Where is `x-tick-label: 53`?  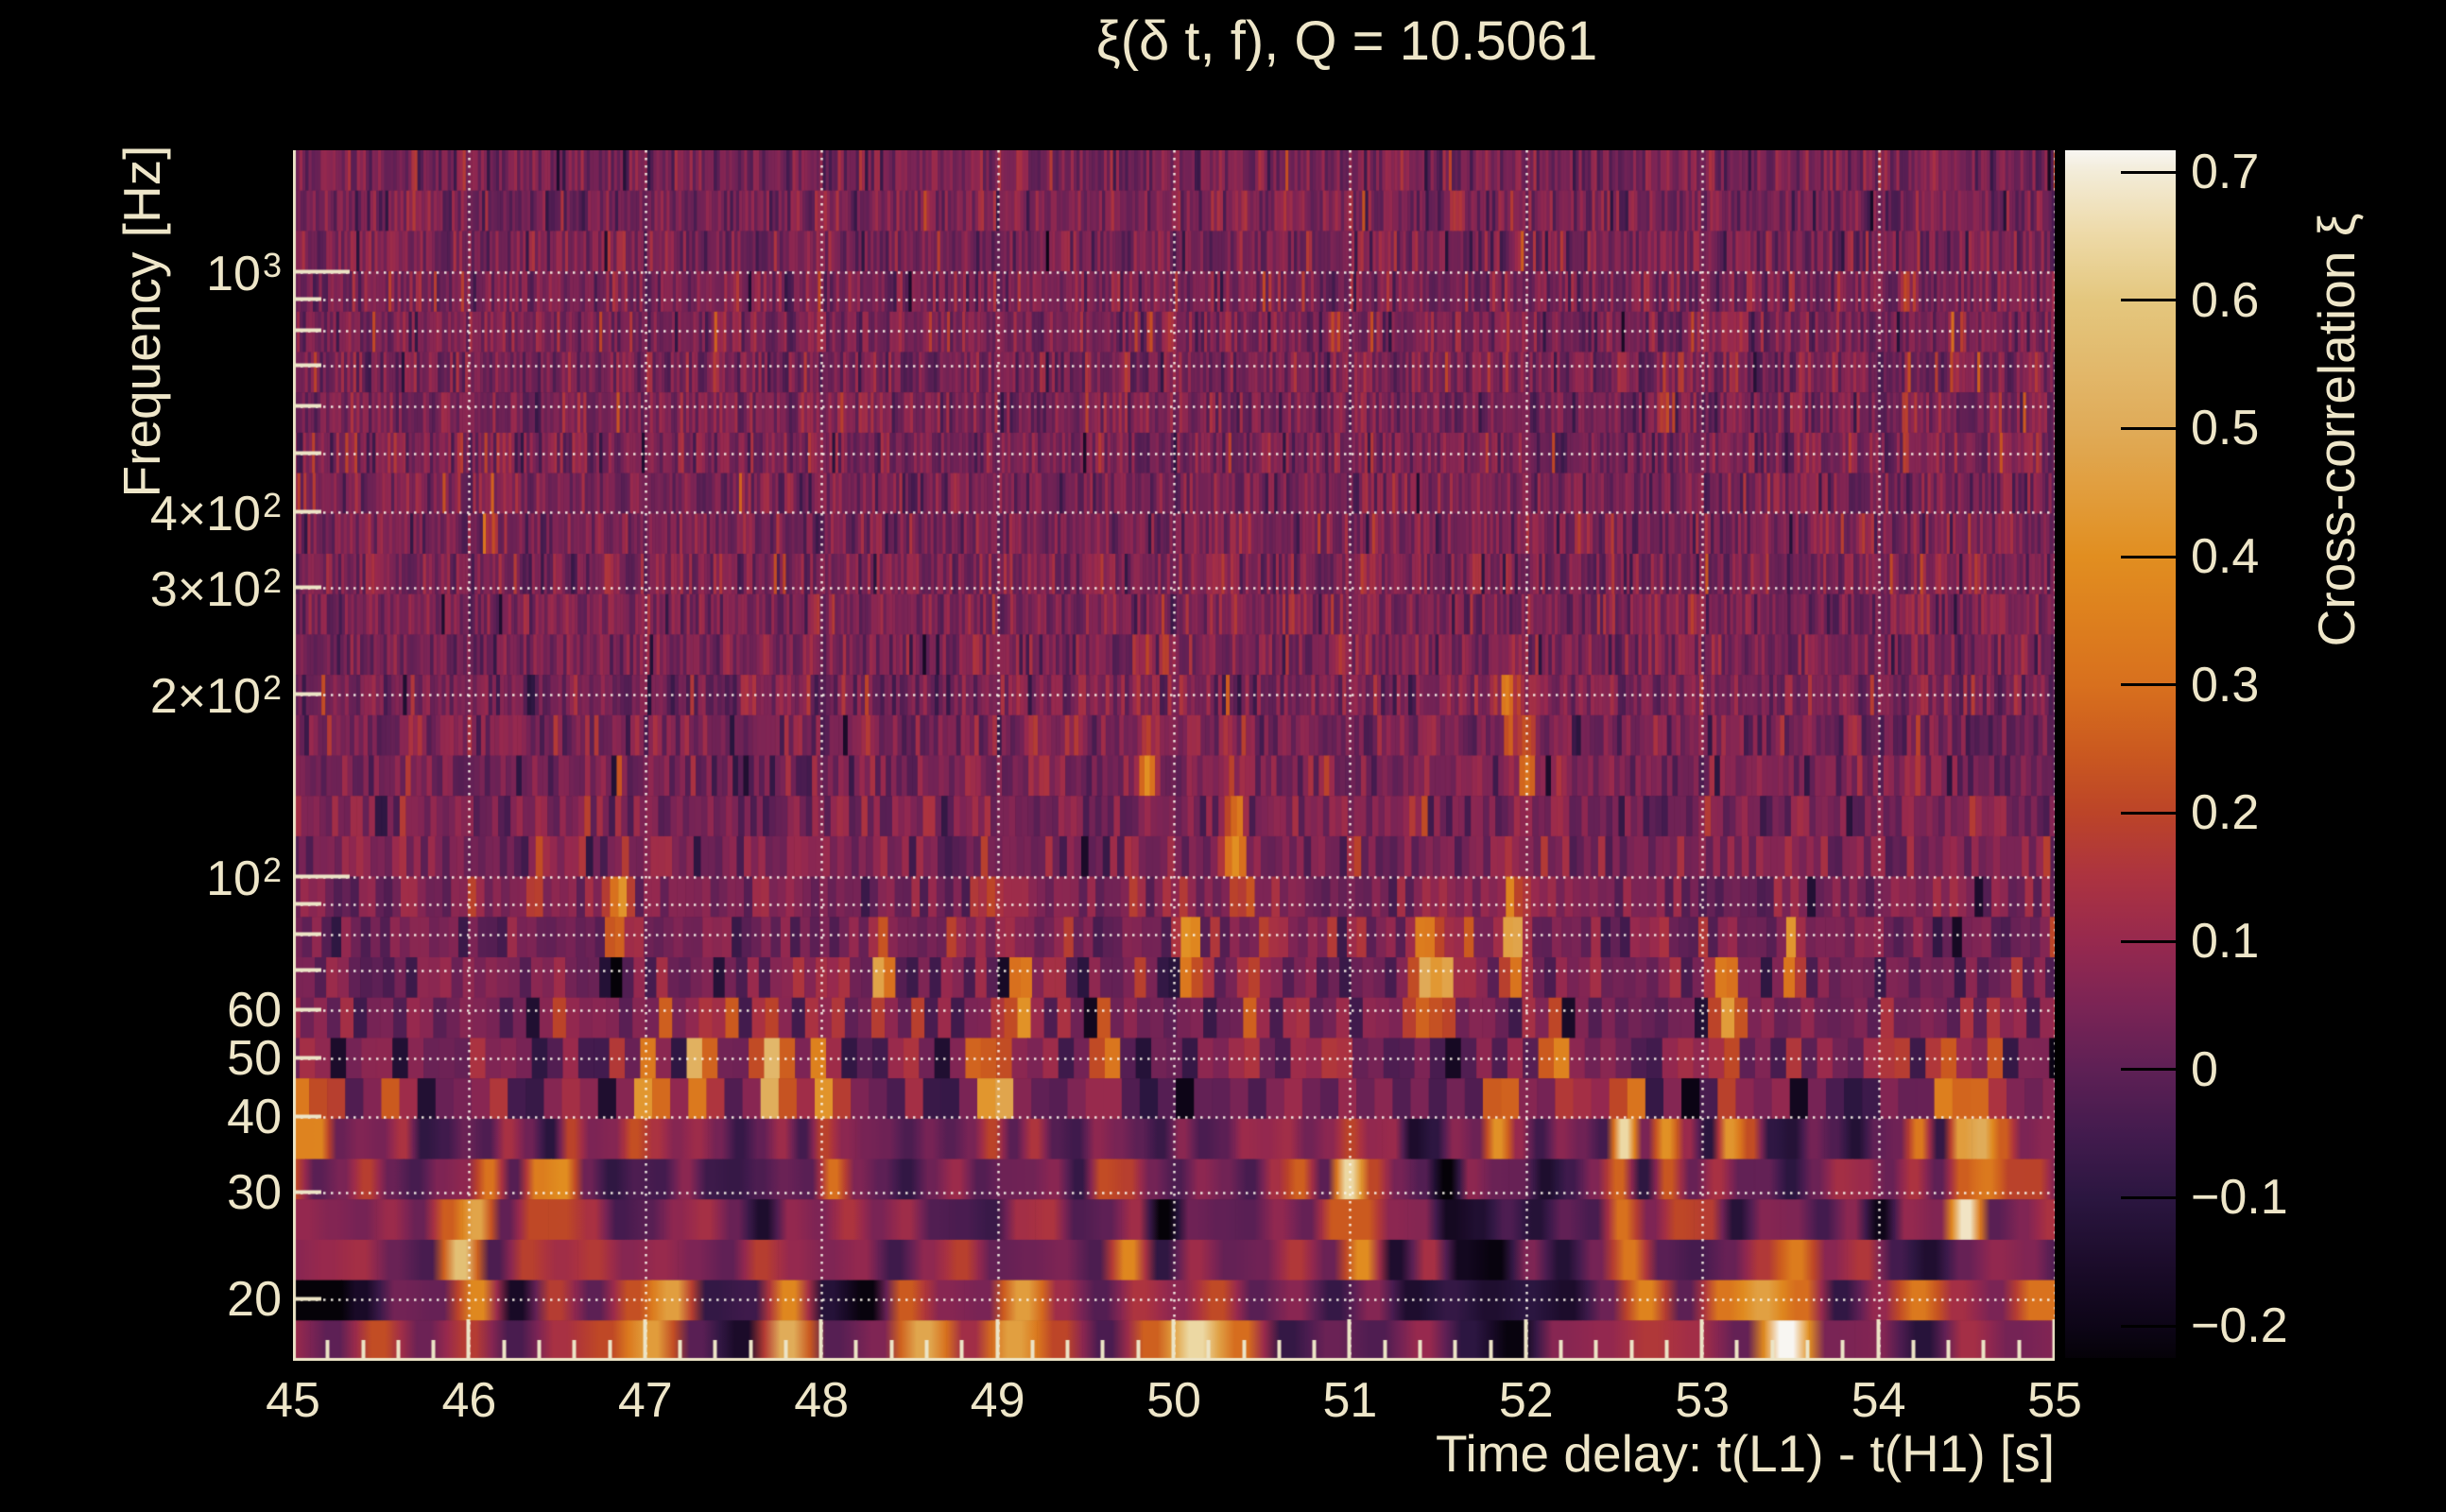 x-tick-label: 53 is located at coordinates (1703, 1400).